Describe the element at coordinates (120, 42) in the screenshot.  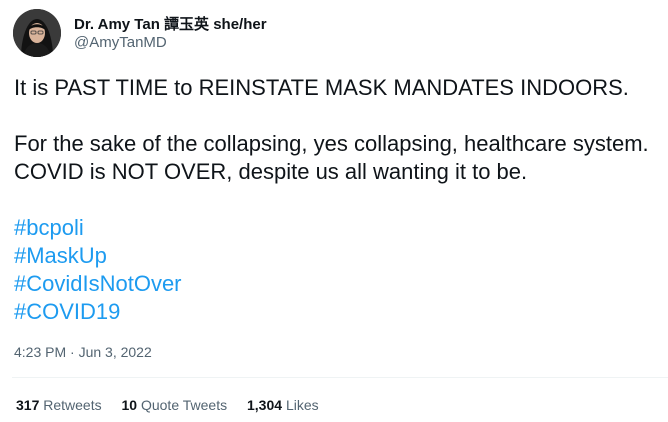
I see `author-handle: @AmyTanMD` at that location.